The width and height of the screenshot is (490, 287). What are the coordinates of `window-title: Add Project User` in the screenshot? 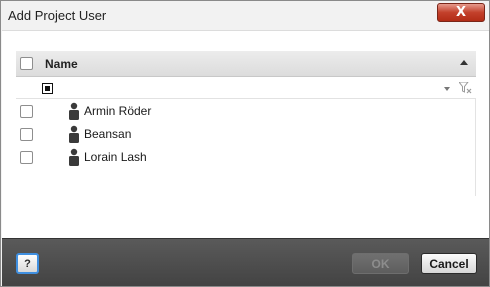 It's located at (57, 15).